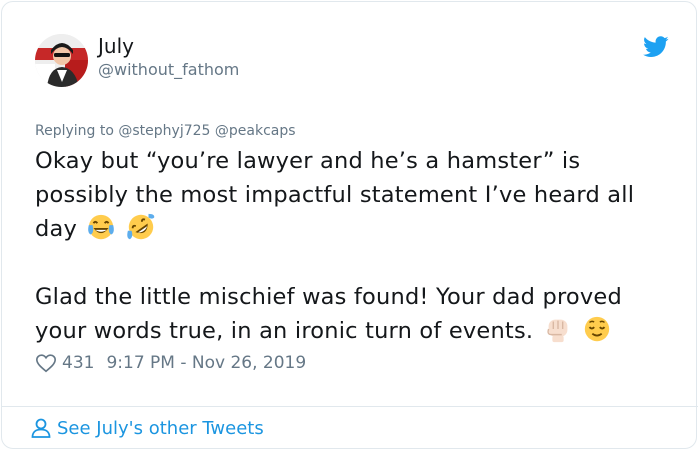 Image resolution: width=700 pixels, height=452 pixels. Describe the element at coordinates (74, 131) in the screenshot. I see `replying-prefix: Replying to` at that location.